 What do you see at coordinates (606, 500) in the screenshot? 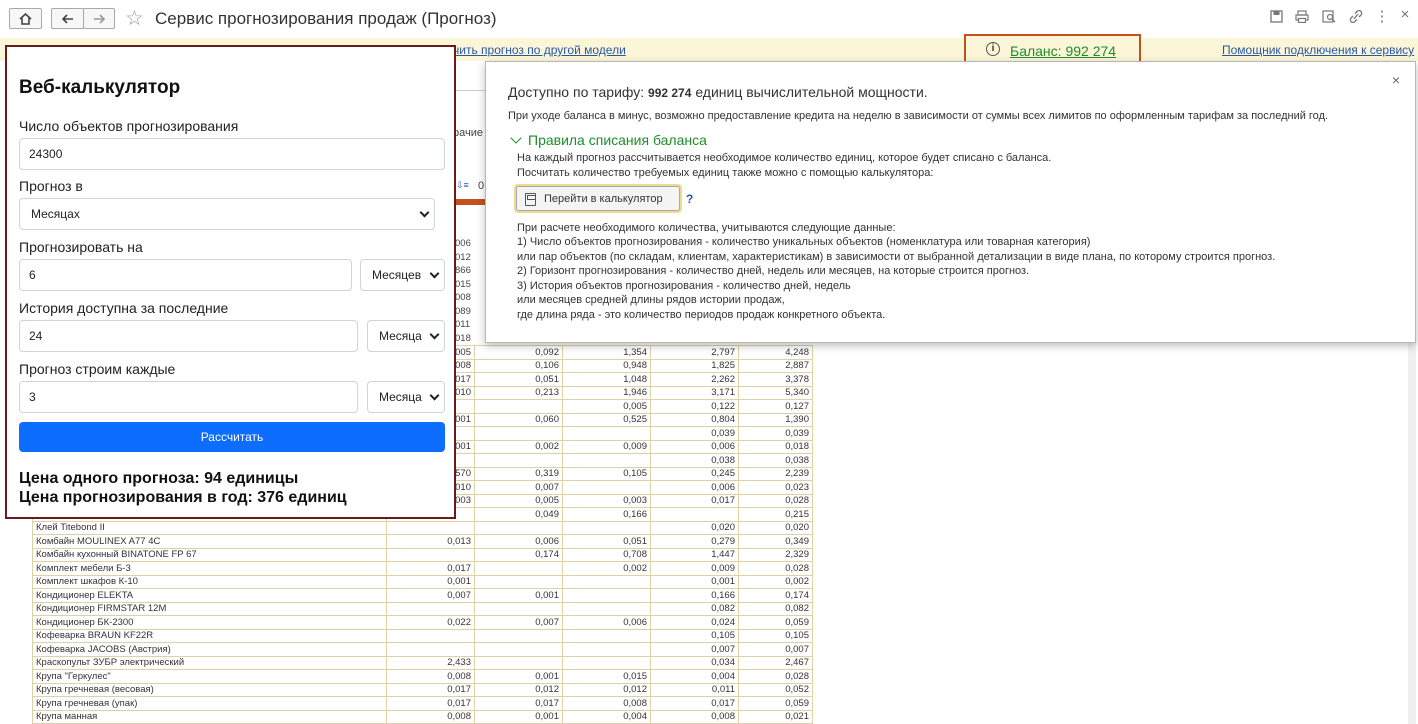
I see `table-cell-value: 0,003` at bounding box center [606, 500].